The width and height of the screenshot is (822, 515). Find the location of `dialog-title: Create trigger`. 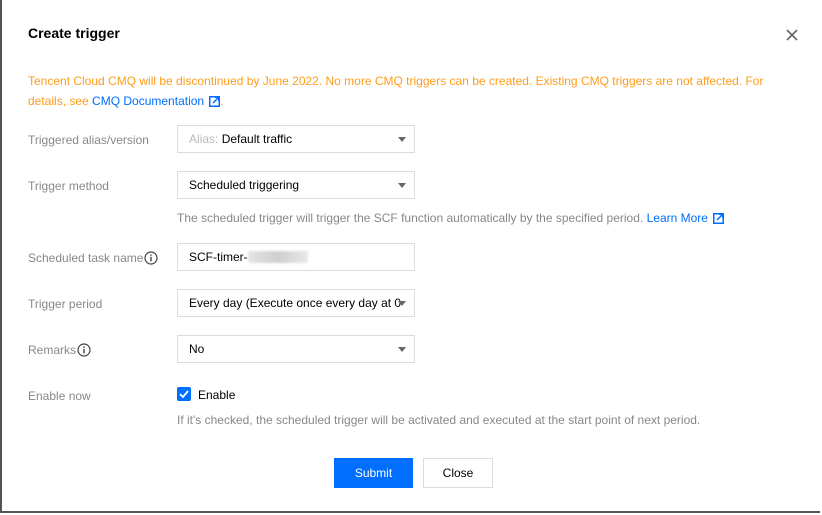

dialog-title: Create trigger is located at coordinates (74, 33).